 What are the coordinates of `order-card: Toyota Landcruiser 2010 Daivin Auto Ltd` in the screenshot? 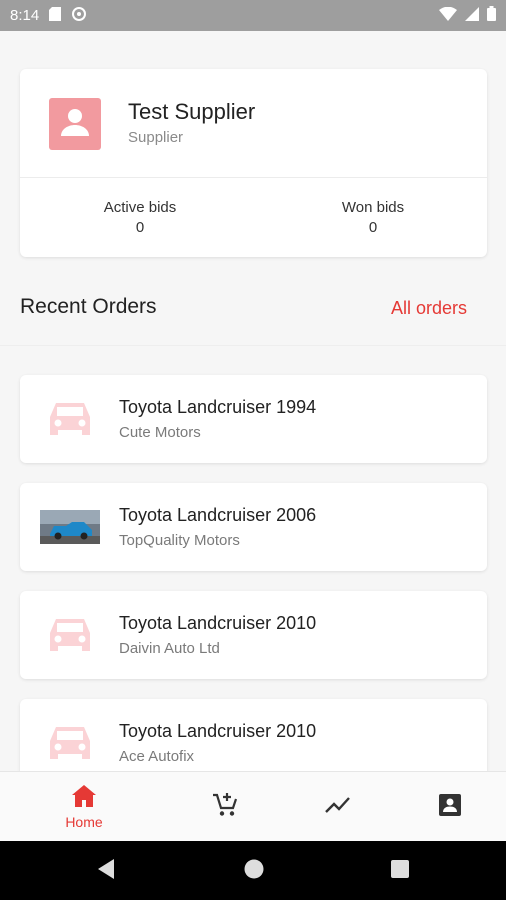 It's located at (253, 635).